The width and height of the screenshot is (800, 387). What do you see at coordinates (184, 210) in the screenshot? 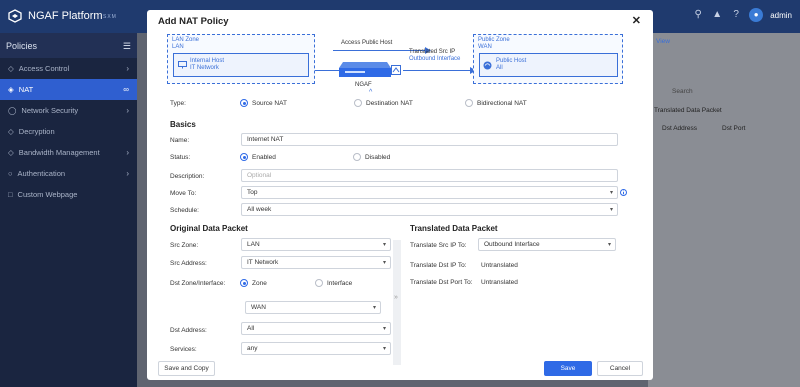
I see `schedule-label: Schedule:` at bounding box center [184, 210].